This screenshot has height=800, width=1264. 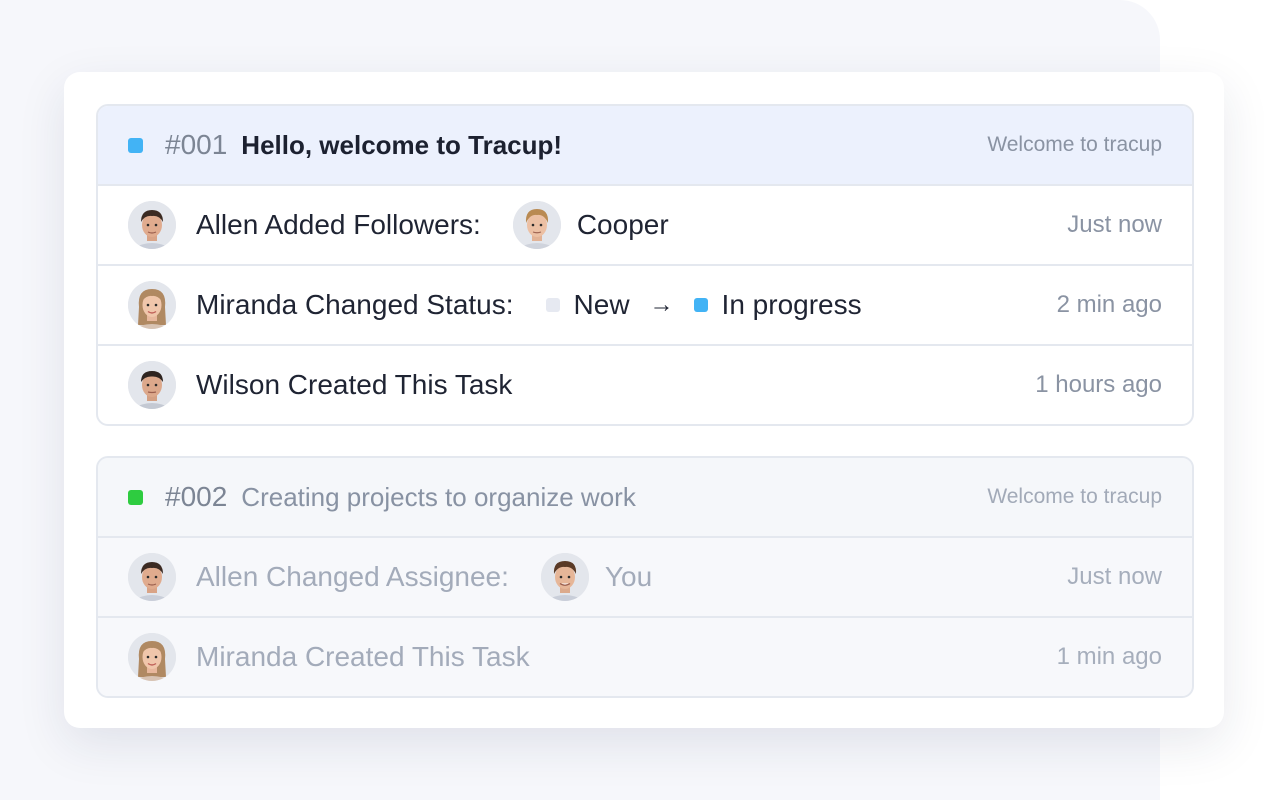 What do you see at coordinates (438, 497) in the screenshot?
I see `task-title: Creating projects to organize work` at bounding box center [438, 497].